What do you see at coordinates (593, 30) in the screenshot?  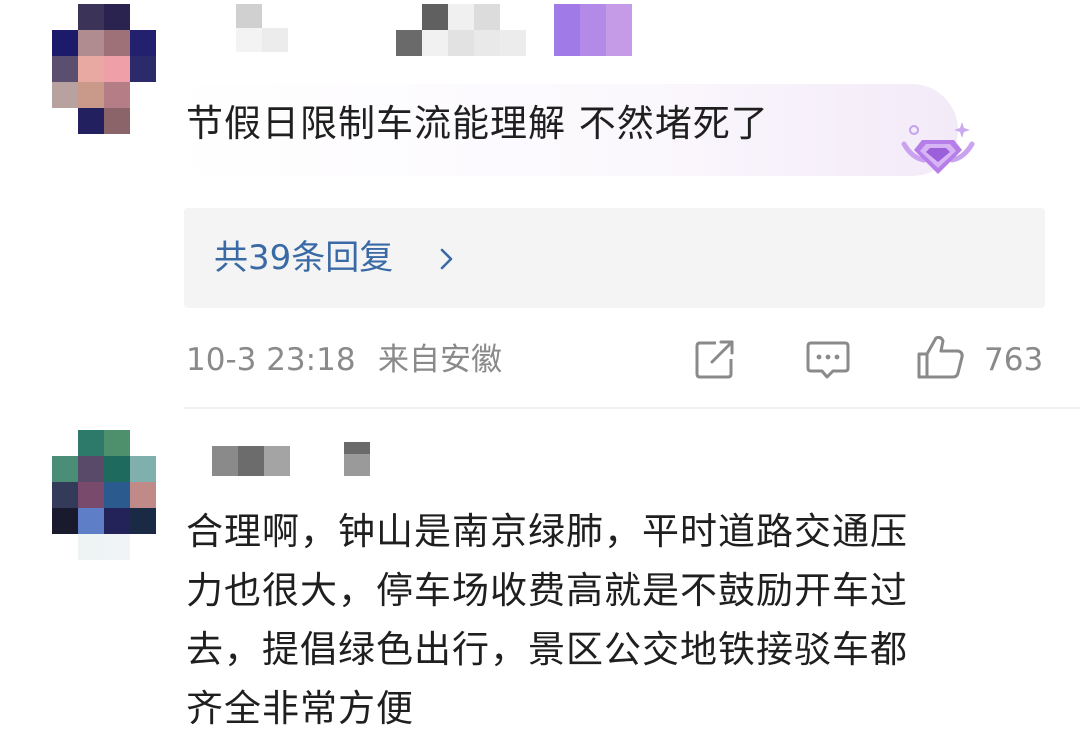 I see `user-badge-icon` at bounding box center [593, 30].